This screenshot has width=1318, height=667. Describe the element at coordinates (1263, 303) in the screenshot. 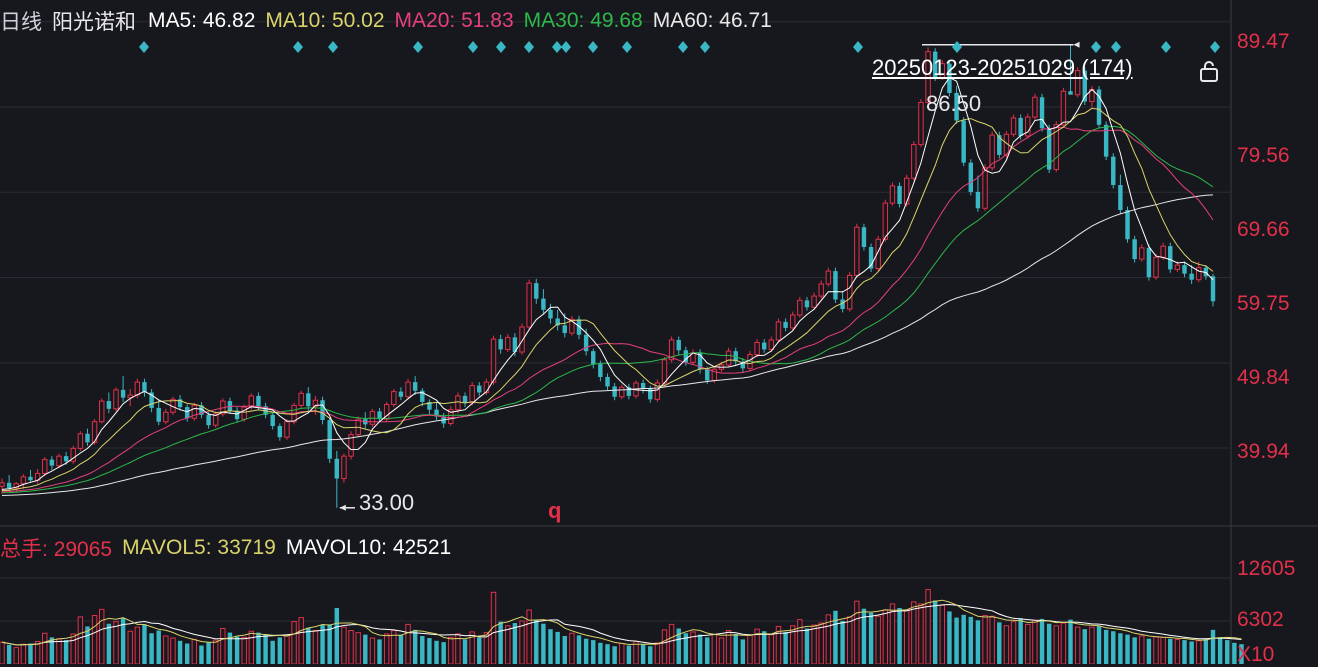

I see `price-tick: 59.75` at that location.